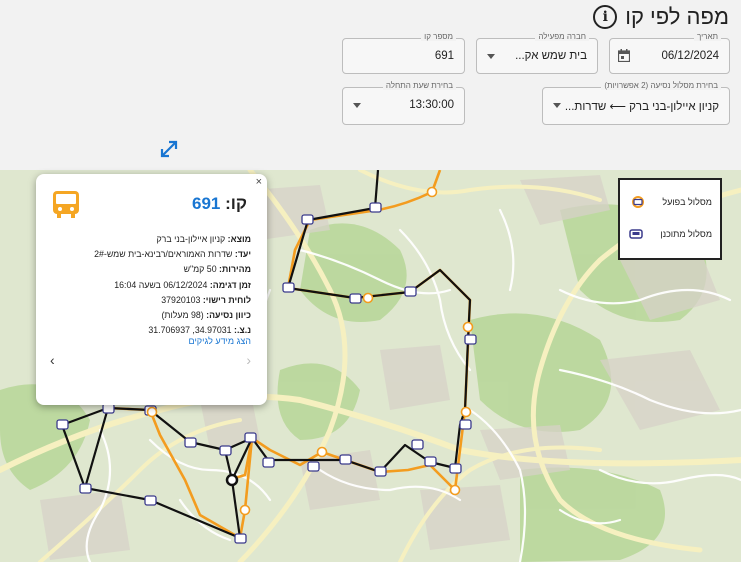 The image size is (741, 562). Describe the element at coordinates (636, 234) in the screenshot. I see `planned-route-icon` at that location.